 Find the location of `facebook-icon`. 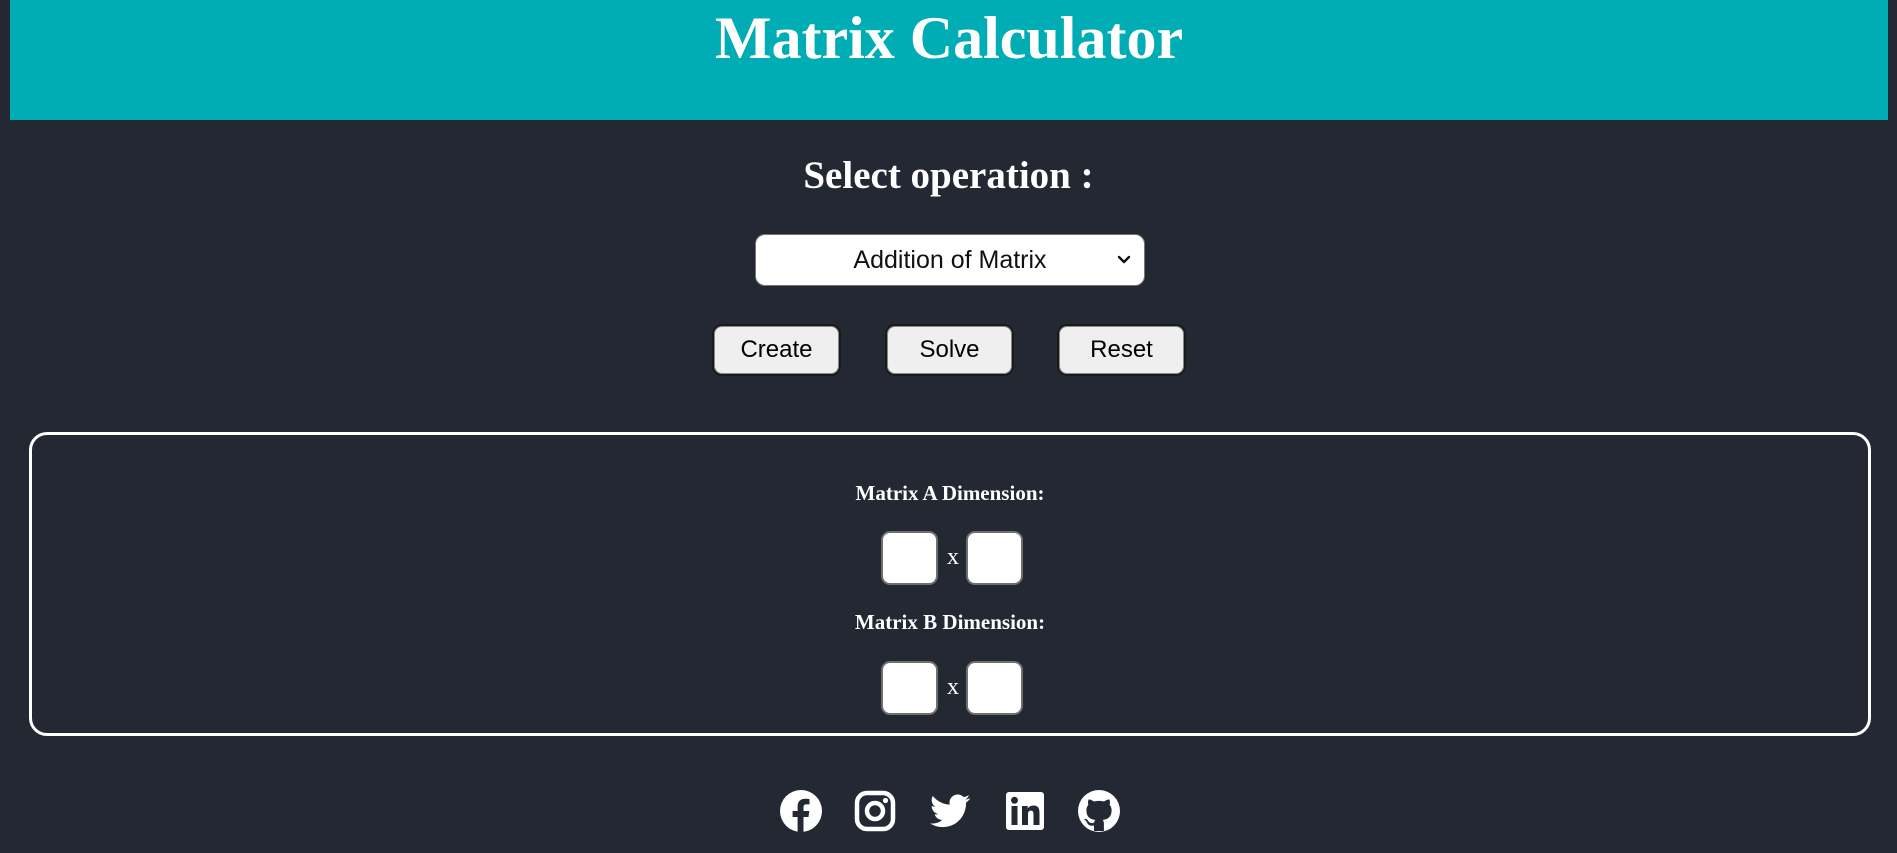

facebook-icon is located at coordinates (801, 811).